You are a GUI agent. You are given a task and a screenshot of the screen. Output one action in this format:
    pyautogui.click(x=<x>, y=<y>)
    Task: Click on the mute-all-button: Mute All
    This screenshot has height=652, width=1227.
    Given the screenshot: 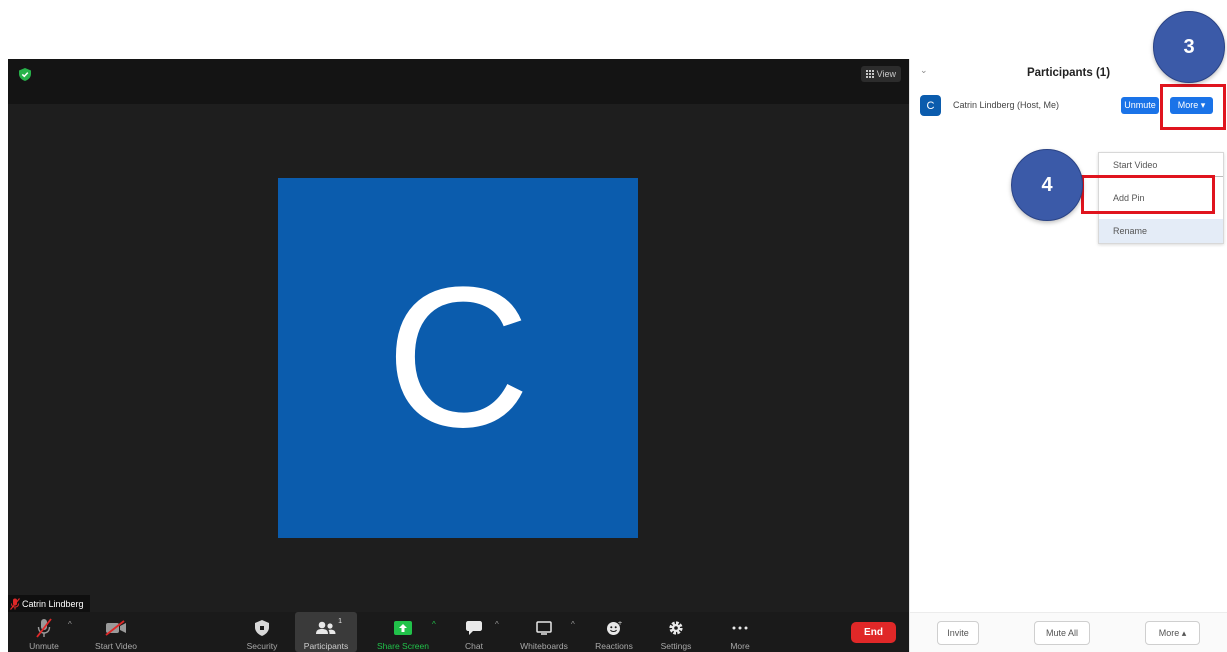 What is the action you would take?
    pyautogui.click(x=1062, y=633)
    